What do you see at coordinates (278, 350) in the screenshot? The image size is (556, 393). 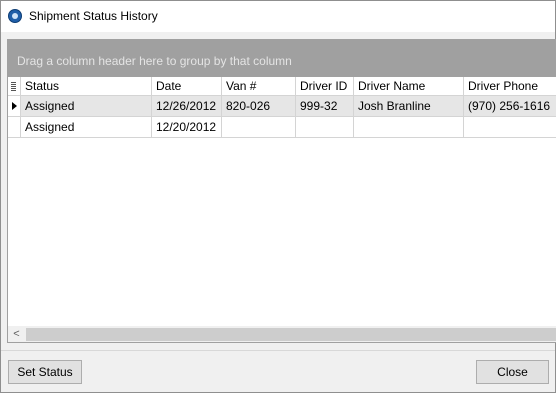 I see `footer-divider` at bounding box center [278, 350].